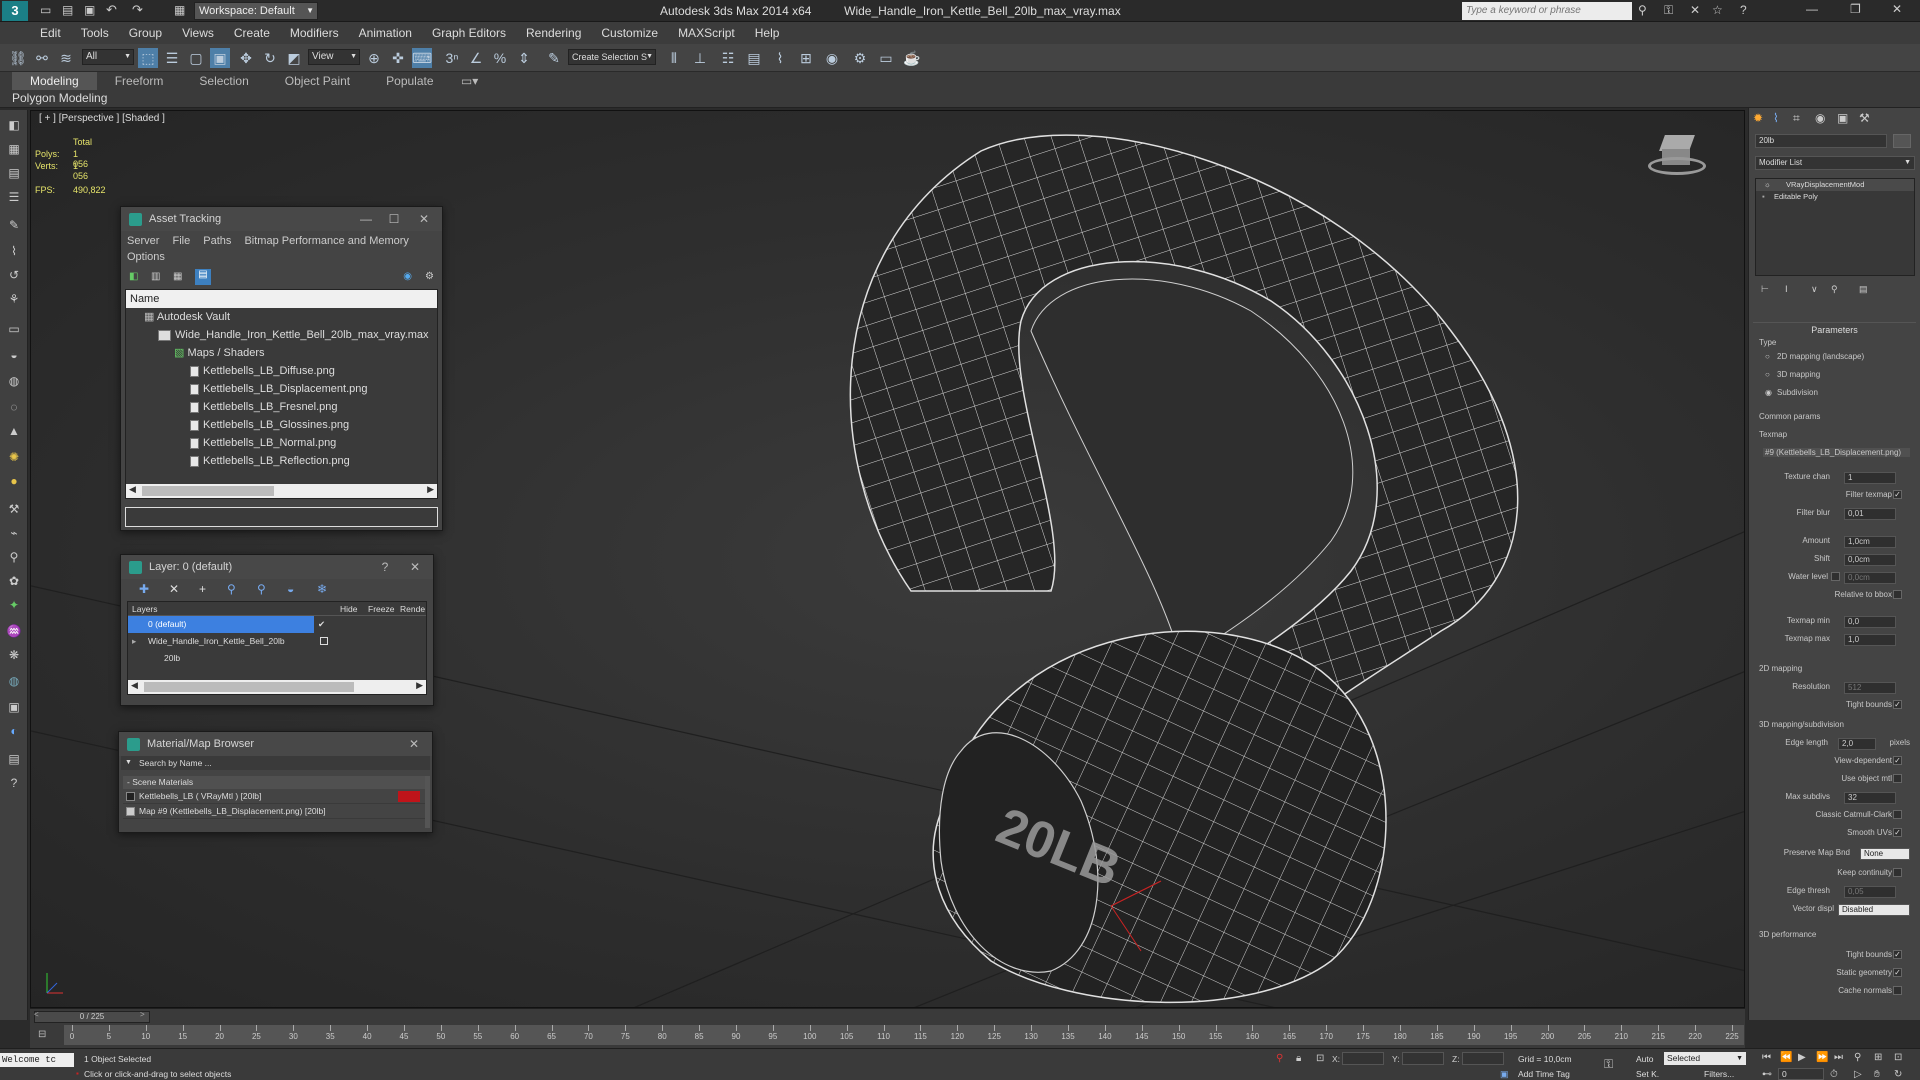 This screenshot has height=1080, width=1920. I want to click on mirror-icon: ⫴, so click(674, 58).